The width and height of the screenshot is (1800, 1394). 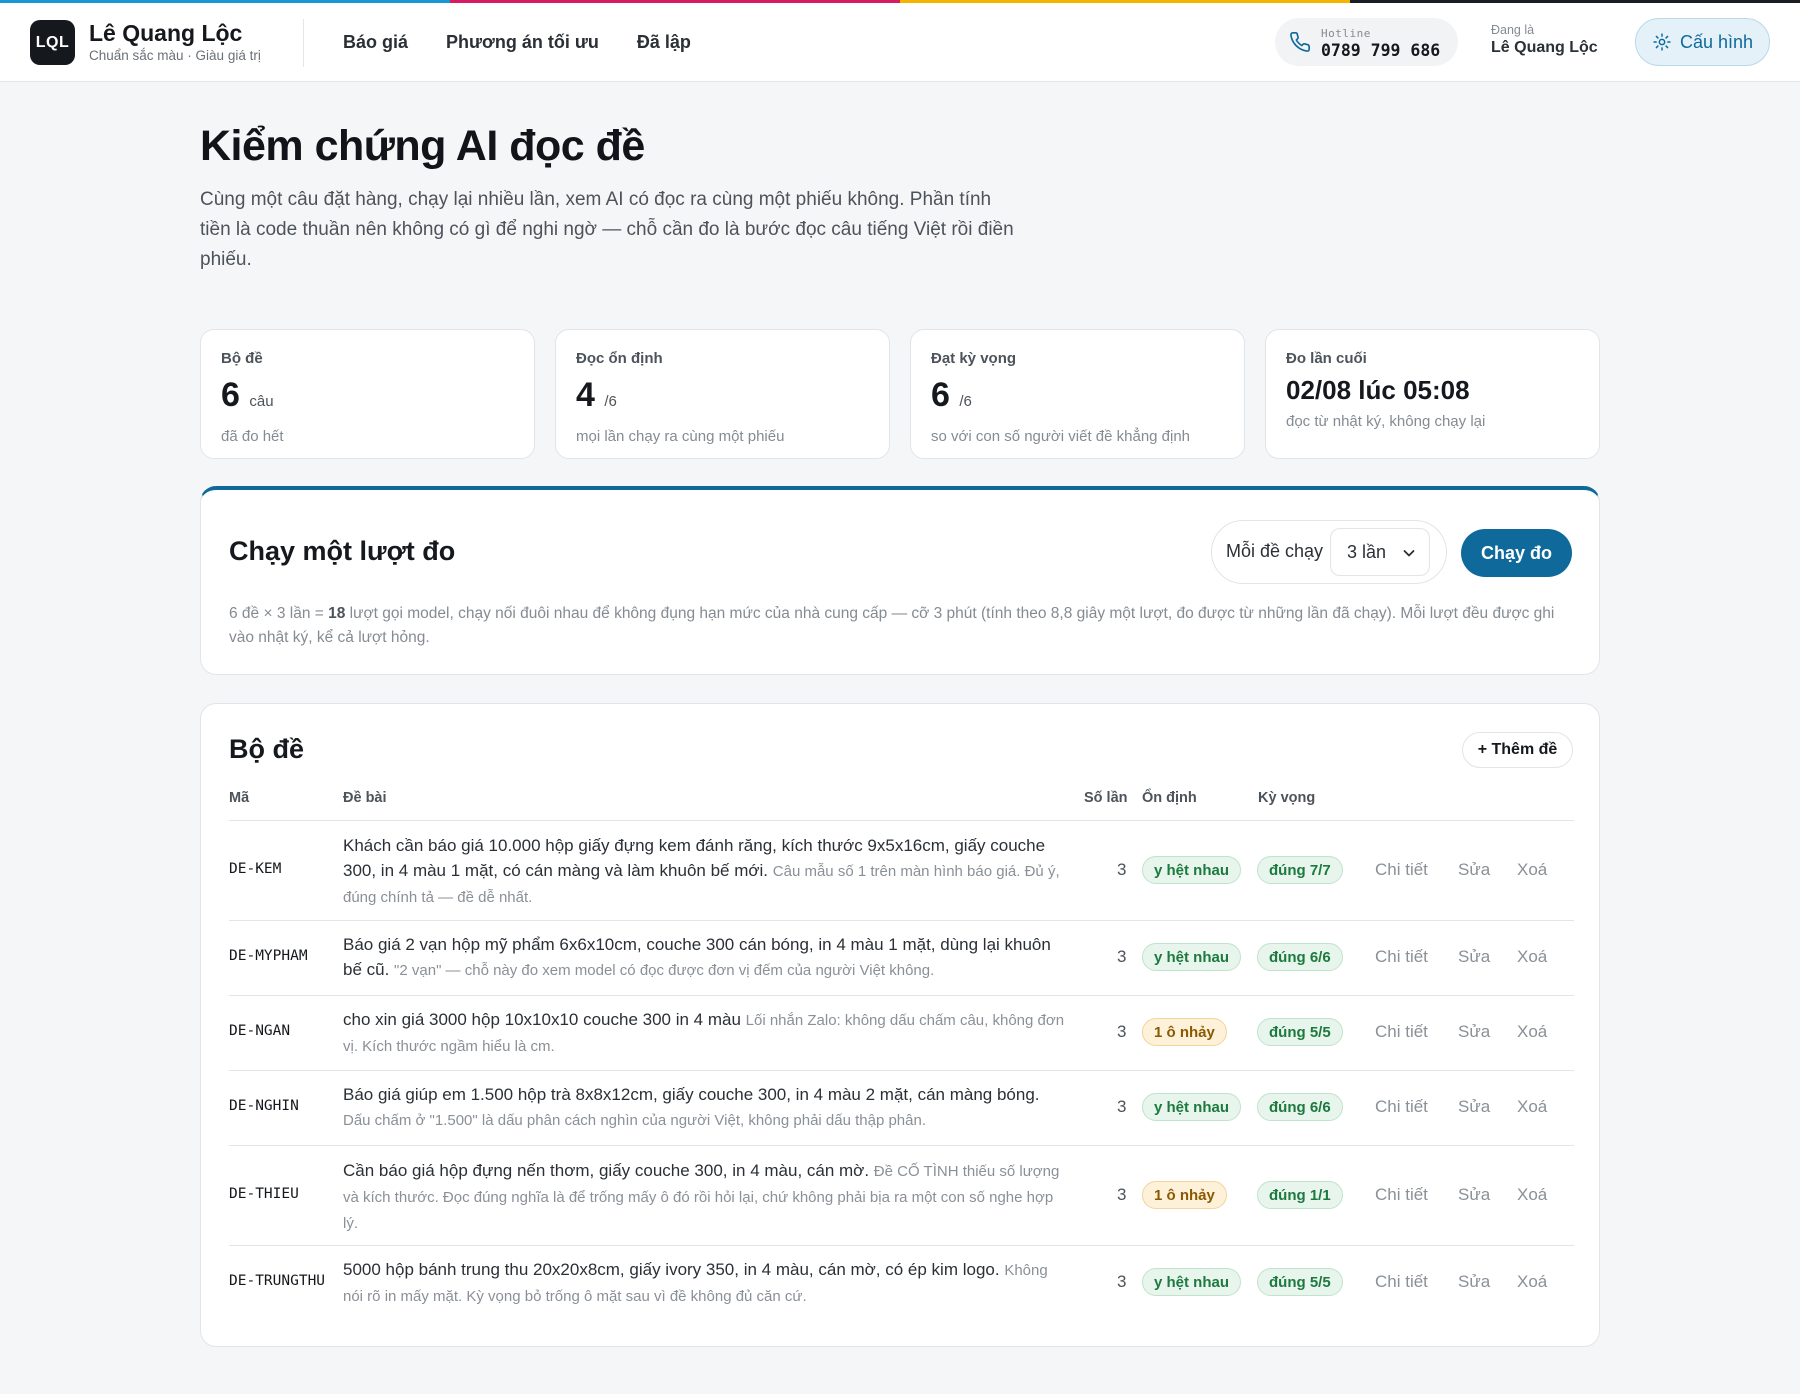 What do you see at coordinates (1409, 553) in the screenshot?
I see `chevron-down-icon` at bounding box center [1409, 553].